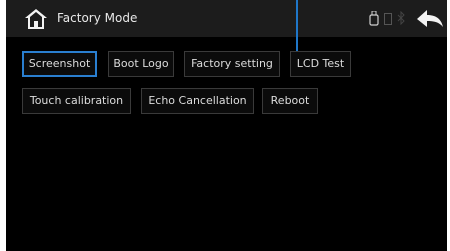  What do you see at coordinates (36, 19) in the screenshot?
I see `home-icon` at bounding box center [36, 19].